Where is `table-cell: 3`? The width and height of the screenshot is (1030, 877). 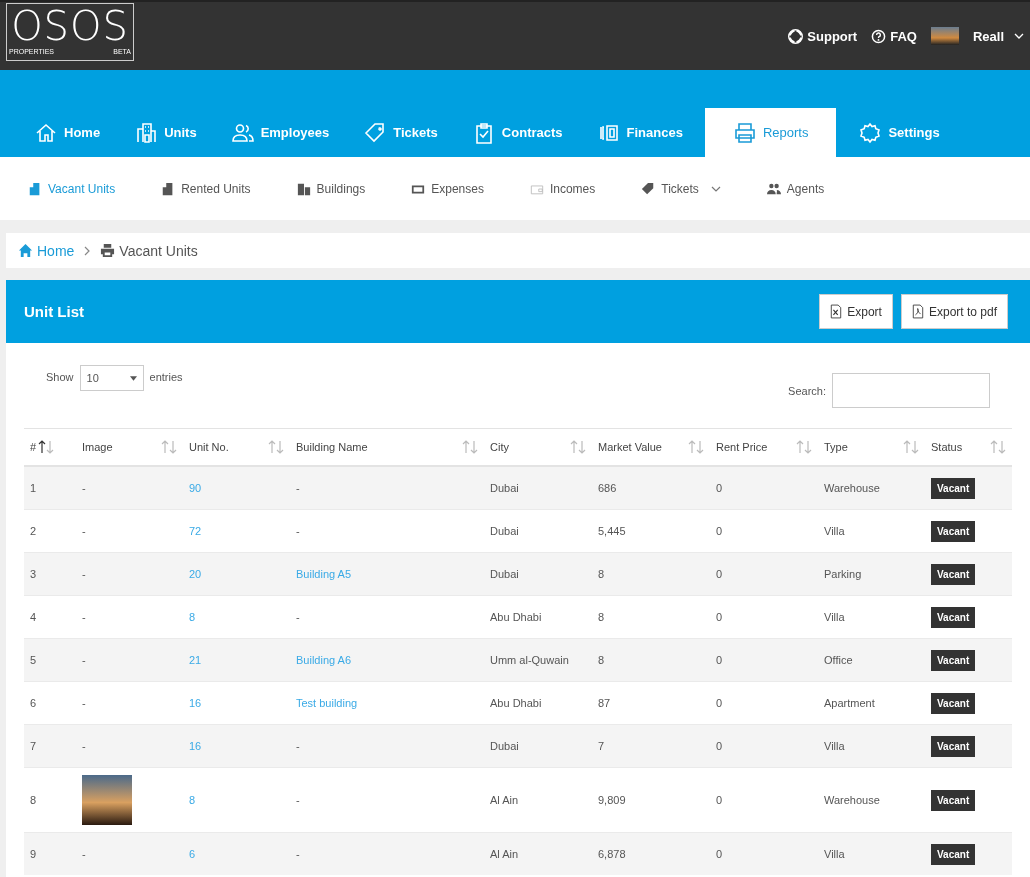
table-cell: 3 is located at coordinates (33, 574).